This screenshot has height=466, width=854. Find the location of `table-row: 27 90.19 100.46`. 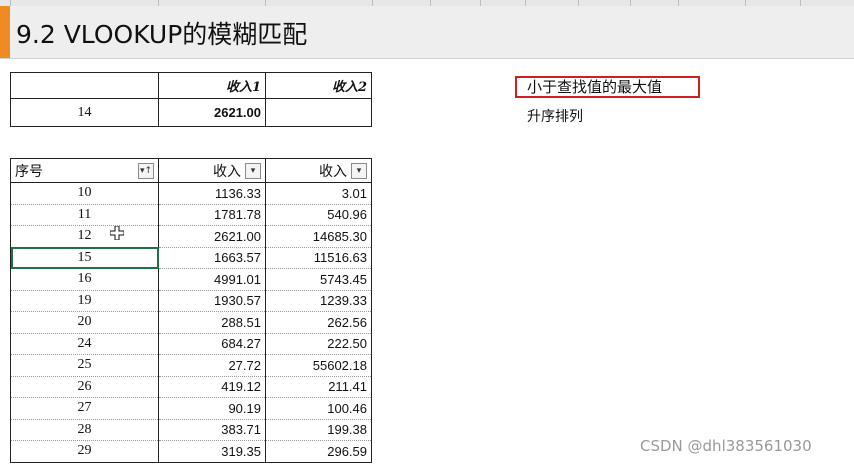

table-row: 27 90.19 100.46 is located at coordinates (191, 408).